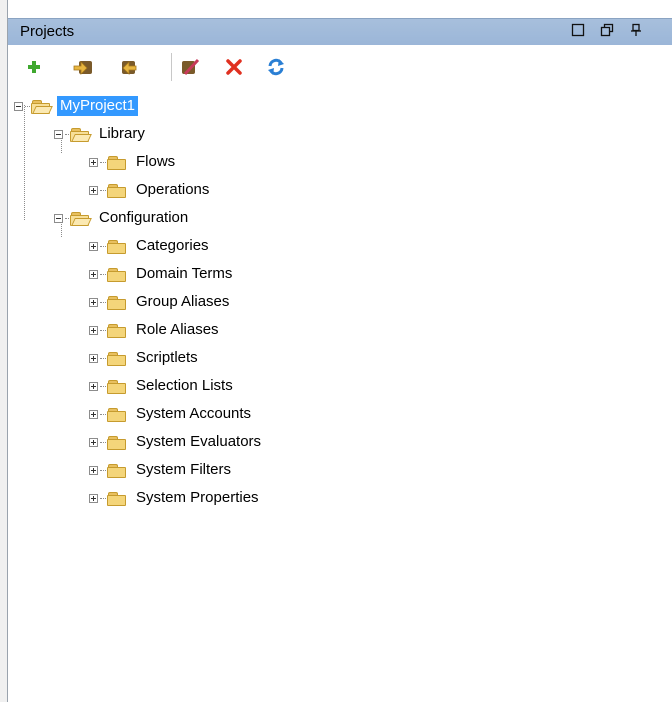  What do you see at coordinates (47, 31) in the screenshot?
I see `panel-title: Projects` at bounding box center [47, 31].